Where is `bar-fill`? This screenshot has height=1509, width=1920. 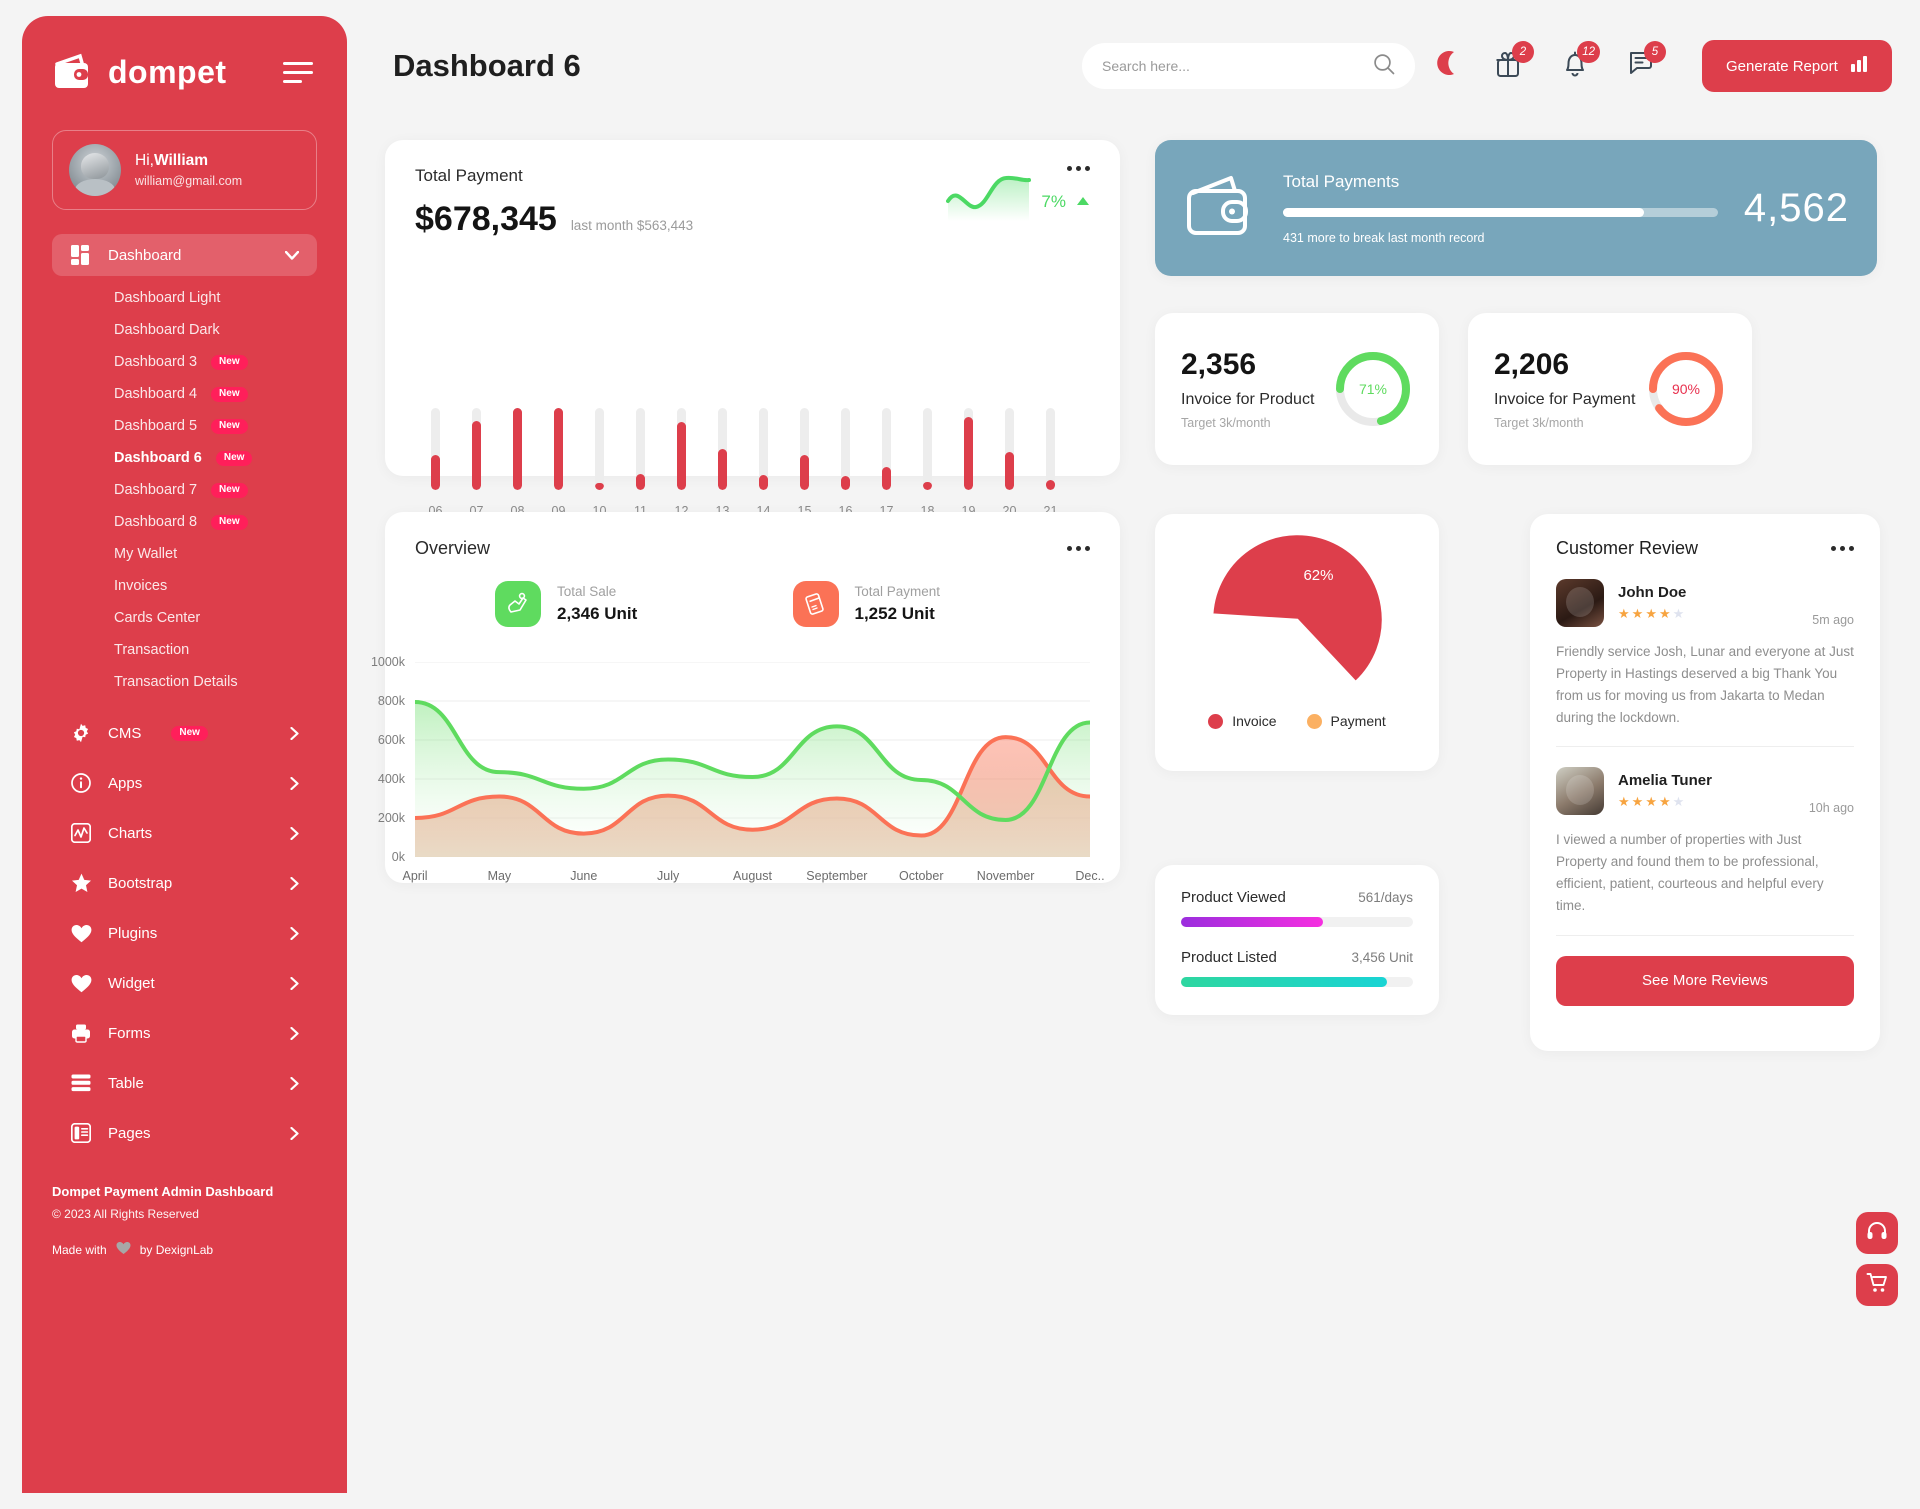
bar-fill is located at coordinates (558, 449).